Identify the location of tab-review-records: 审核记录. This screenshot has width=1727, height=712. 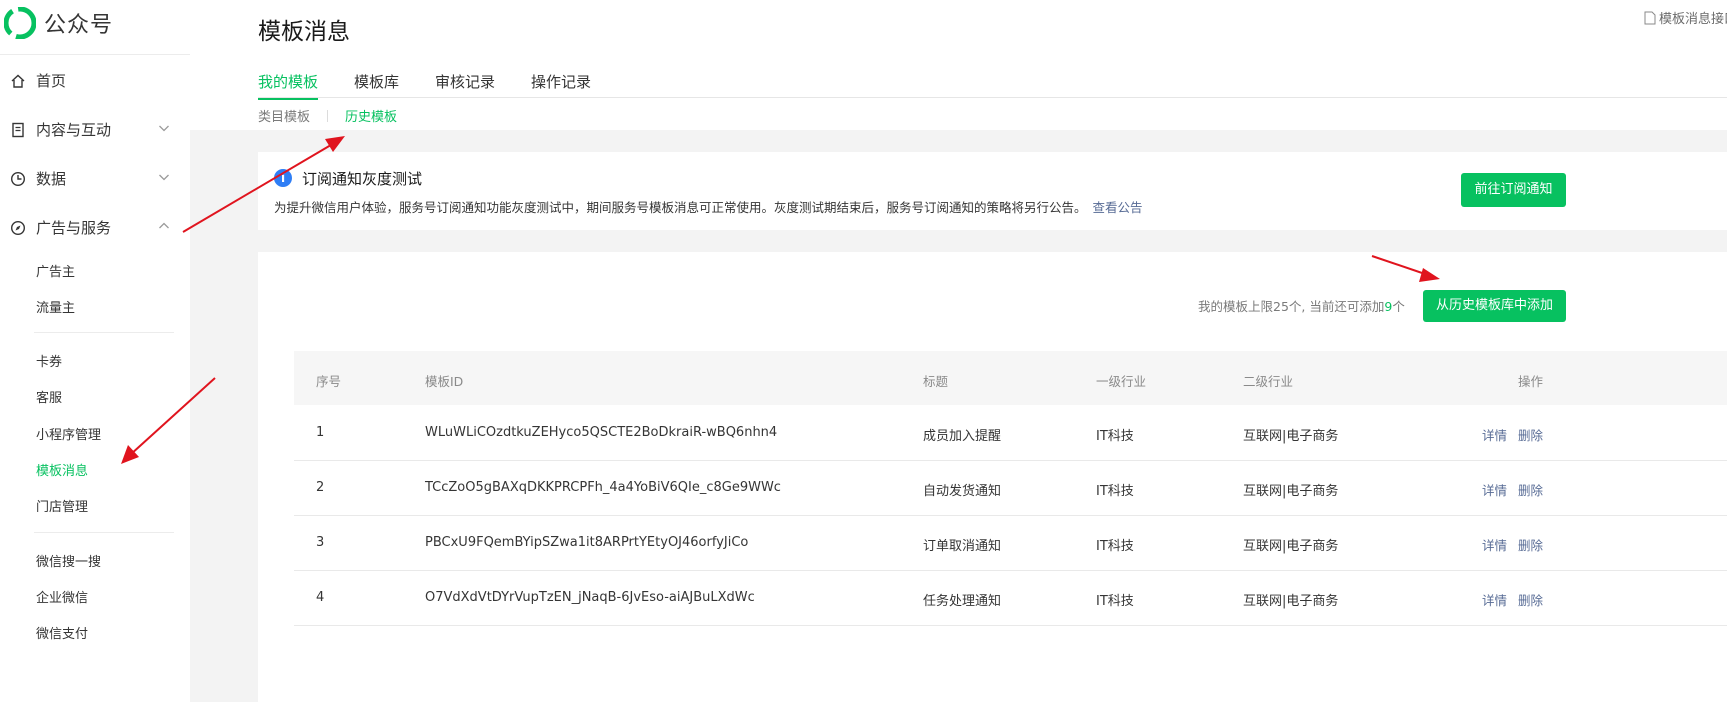
(465, 84).